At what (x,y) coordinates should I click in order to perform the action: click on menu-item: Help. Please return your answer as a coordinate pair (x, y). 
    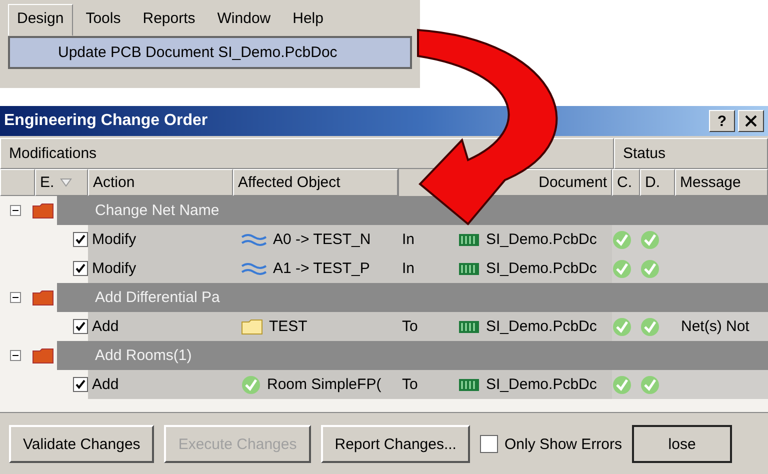
    Looking at the image, I should click on (308, 20).